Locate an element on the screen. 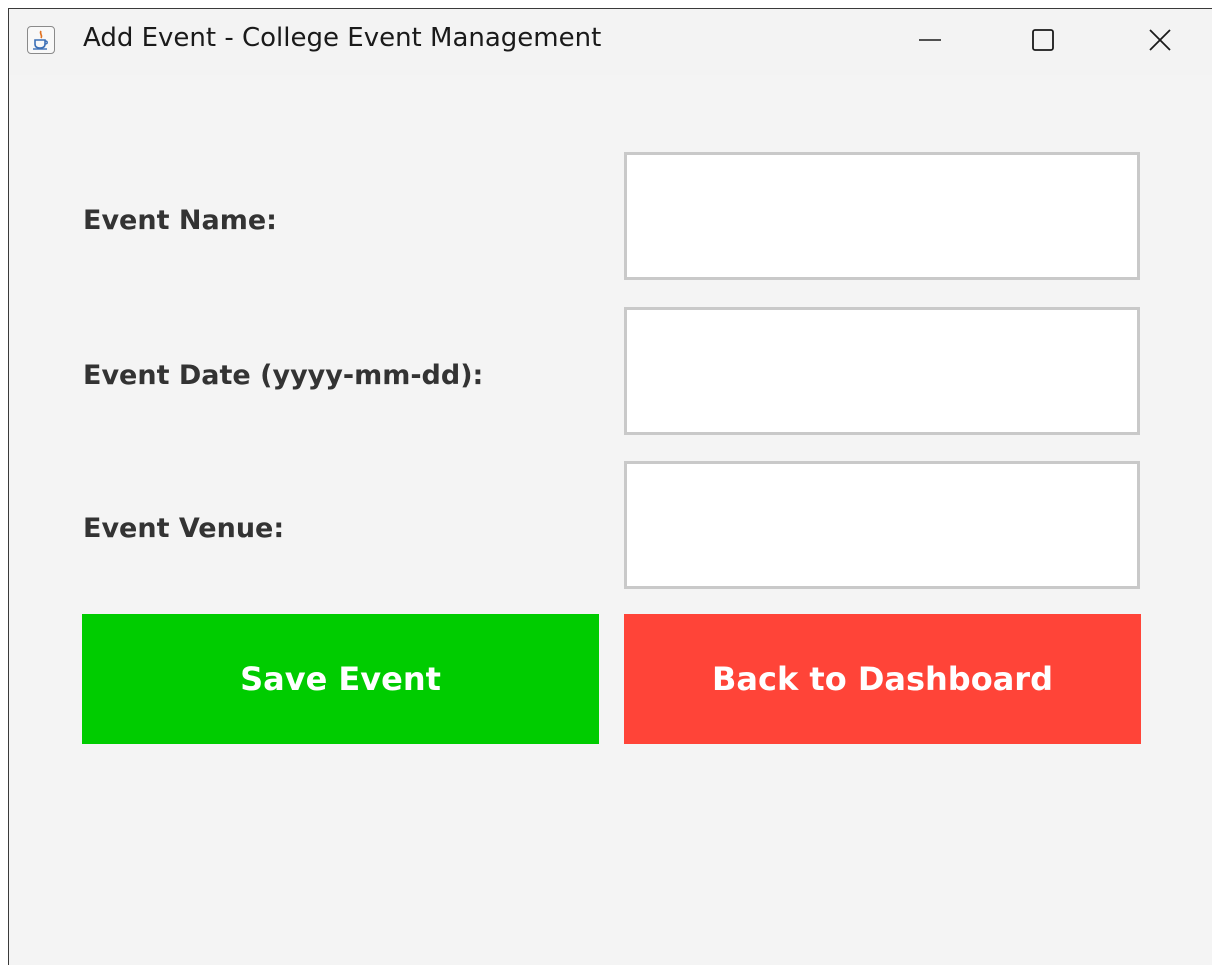 The image size is (1212, 965). maximize-button is located at coordinates (1042, 40).